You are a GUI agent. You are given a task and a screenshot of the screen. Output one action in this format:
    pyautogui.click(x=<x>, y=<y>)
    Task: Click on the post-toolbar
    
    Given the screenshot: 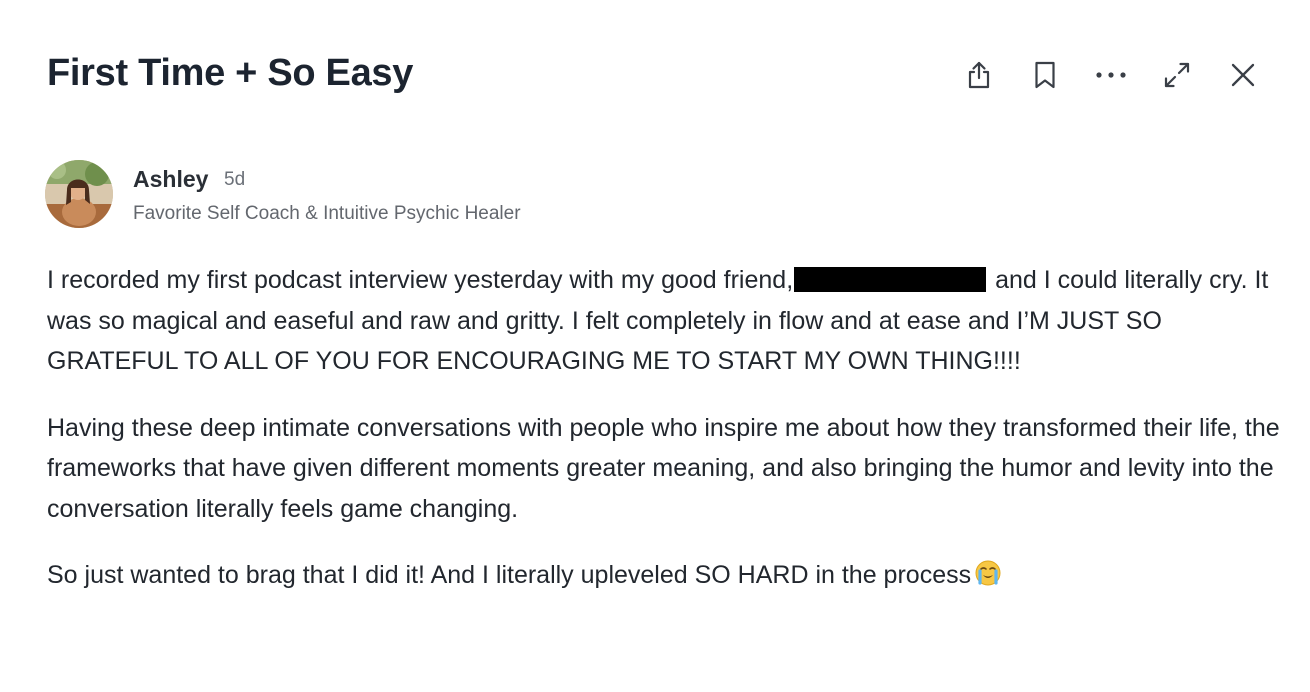 What is the action you would take?
    pyautogui.click(x=1102, y=75)
    